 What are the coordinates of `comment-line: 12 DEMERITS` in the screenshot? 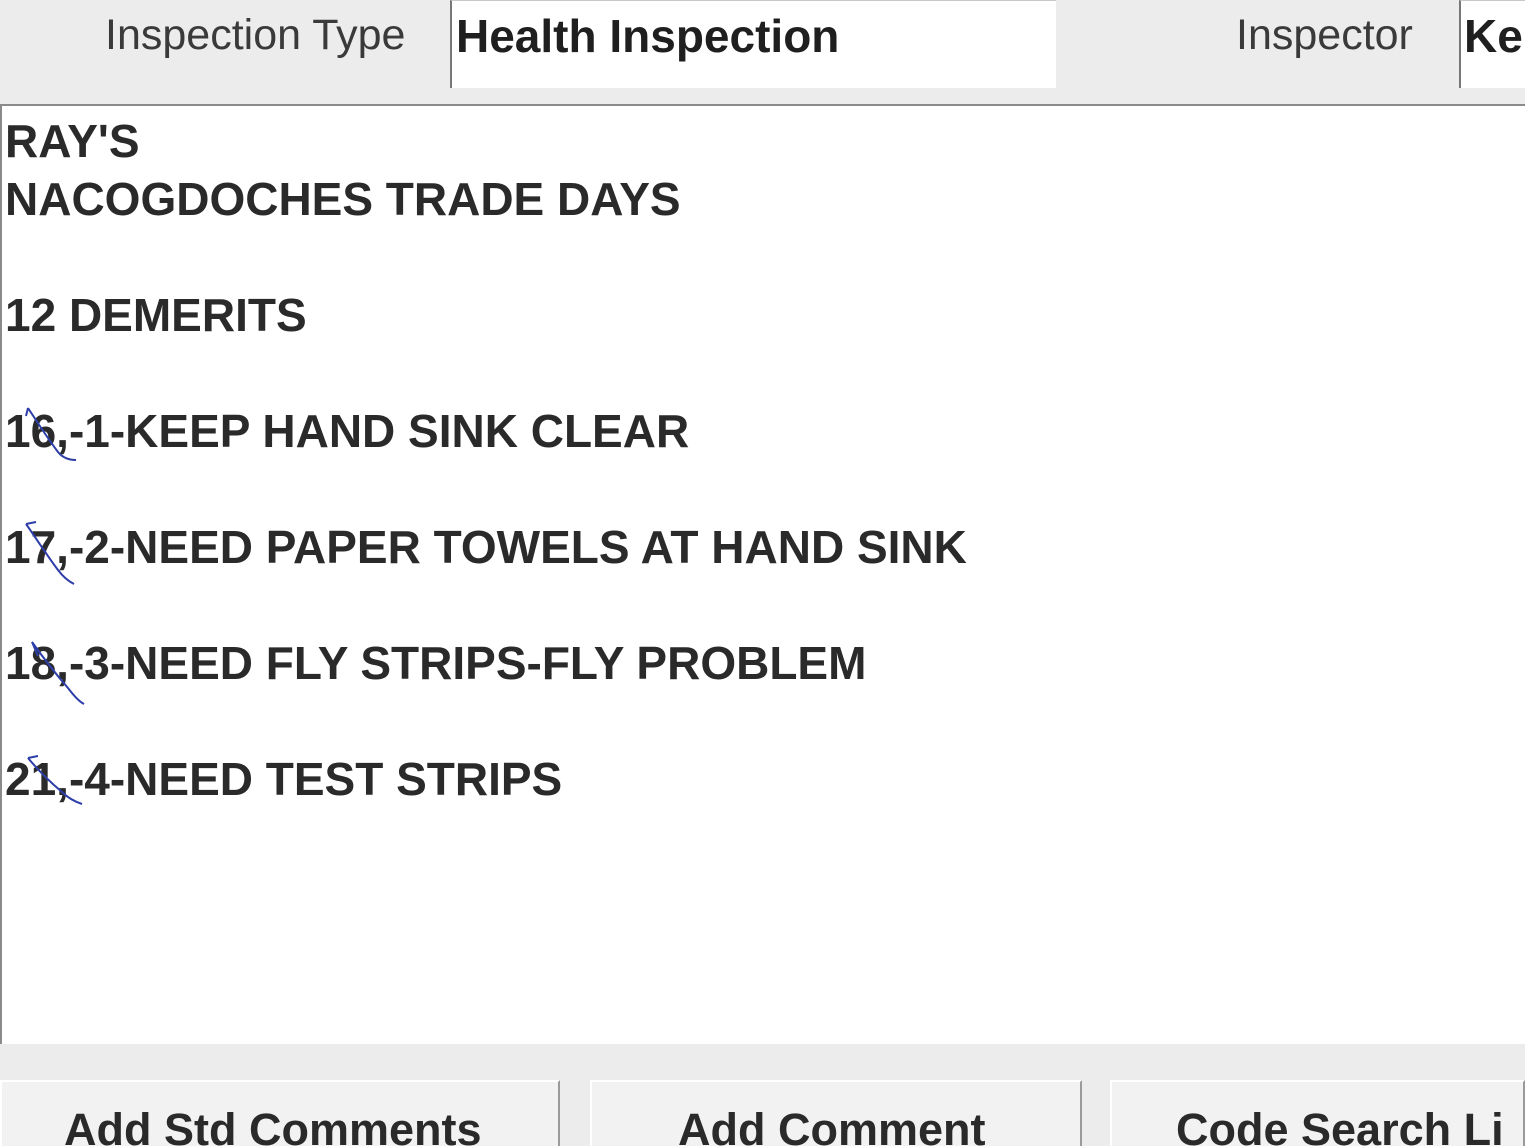 It's located at (156, 315).